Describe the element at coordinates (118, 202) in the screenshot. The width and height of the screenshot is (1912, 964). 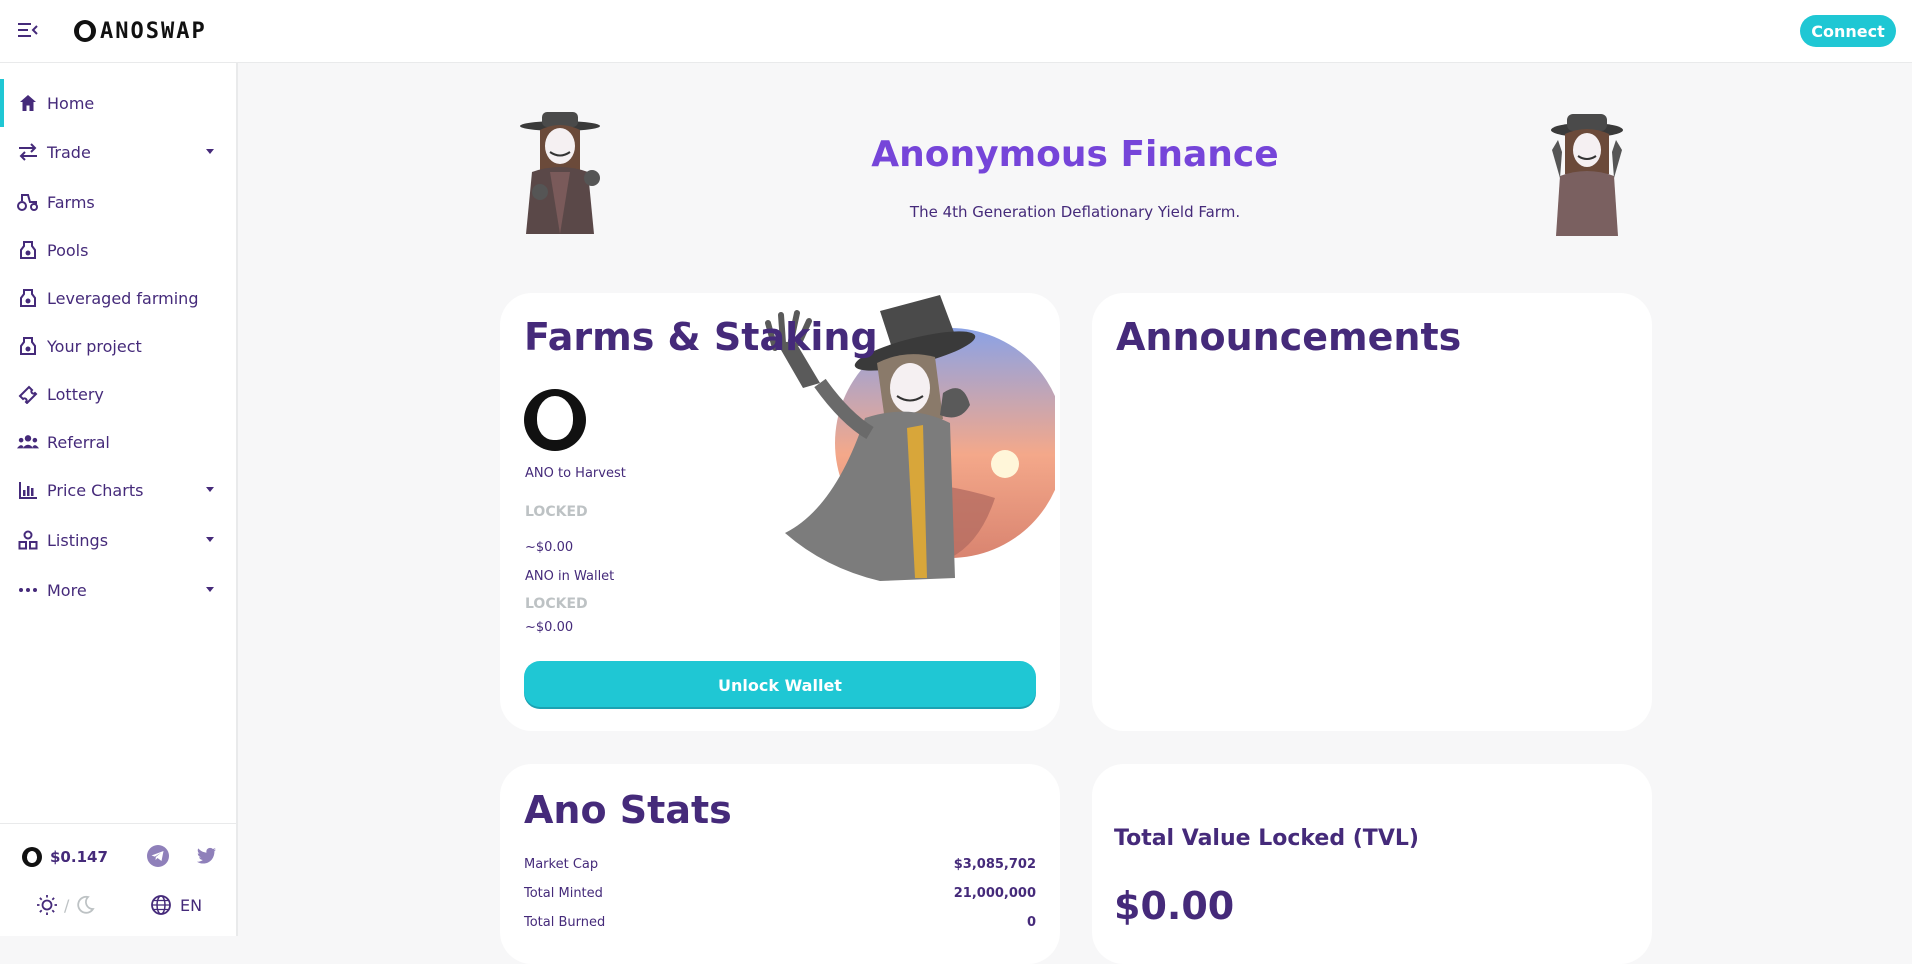
I see `sidebar-item-farms: Farms` at that location.